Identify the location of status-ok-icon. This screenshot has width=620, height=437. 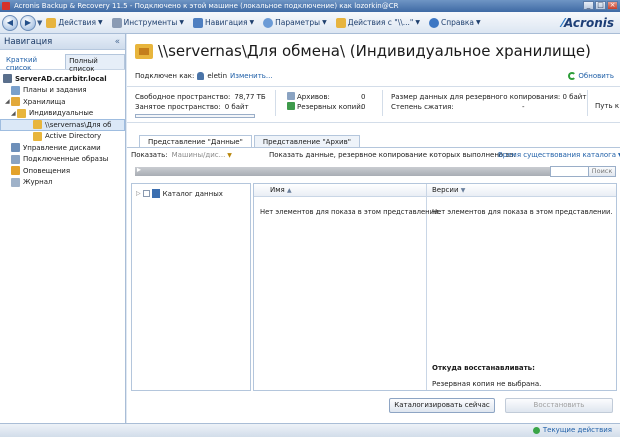
(536, 430).